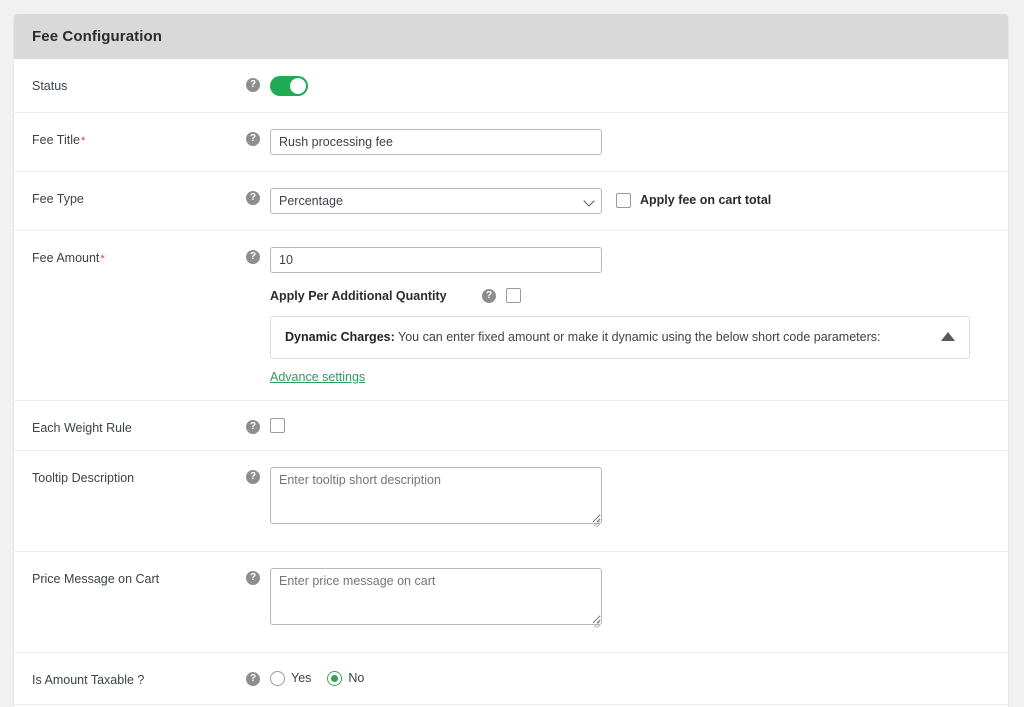 This screenshot has width=1024, height=707. What do you see at coordinates (627, 85) in the screenshot?
I see `field-status: ?` at bounding box center [627, 85].